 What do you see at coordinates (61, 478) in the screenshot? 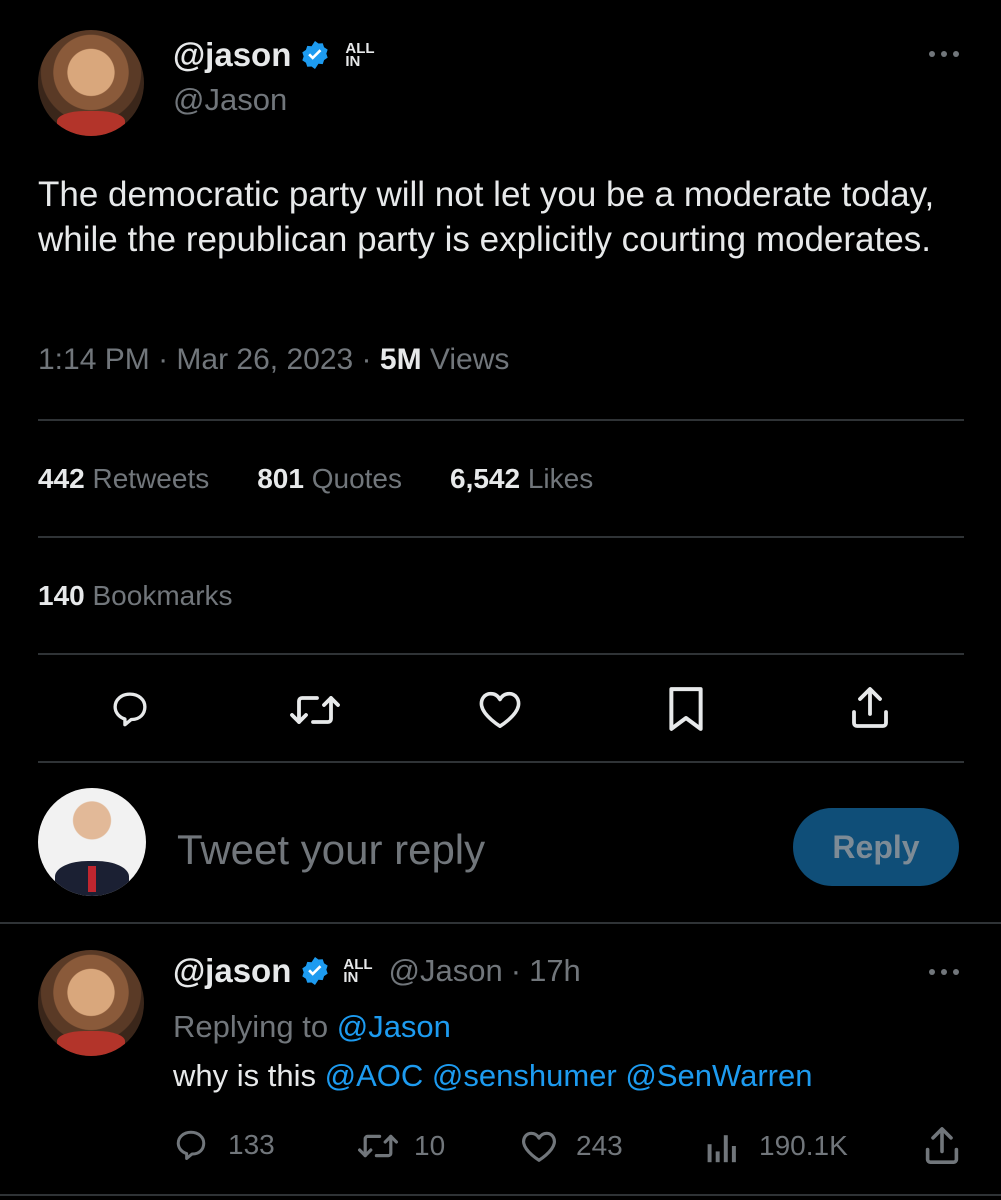
I see `retweets-count: 442` at bounding box center [61, 478].